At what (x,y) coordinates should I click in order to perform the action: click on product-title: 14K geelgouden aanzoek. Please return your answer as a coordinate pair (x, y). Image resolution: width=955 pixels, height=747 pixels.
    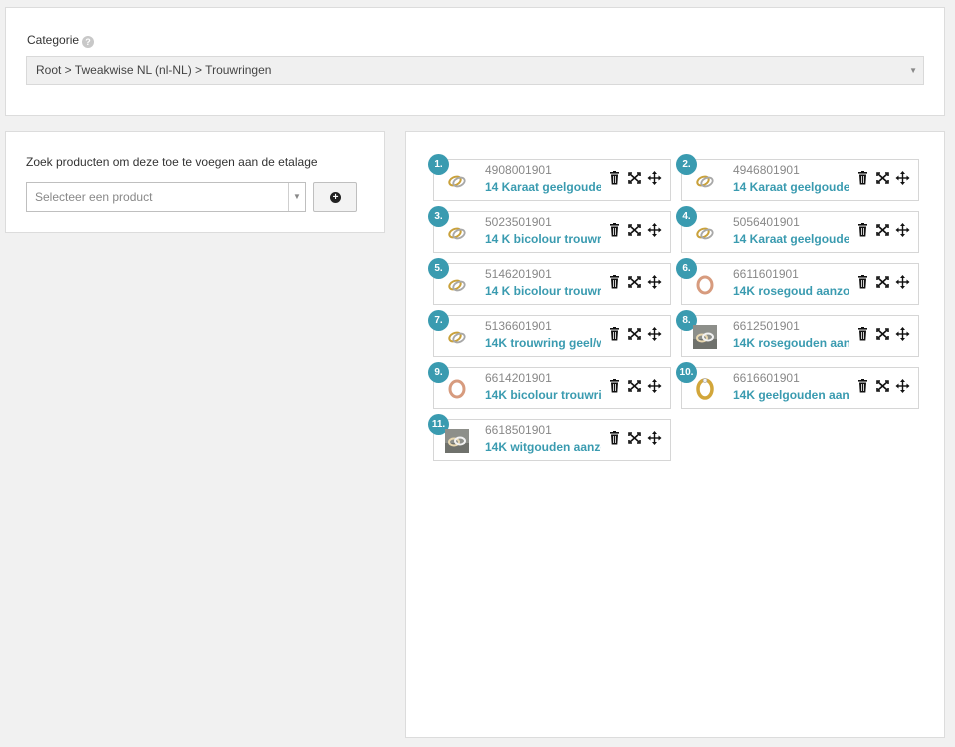
    Looking at the image, I should click on (791, 395).